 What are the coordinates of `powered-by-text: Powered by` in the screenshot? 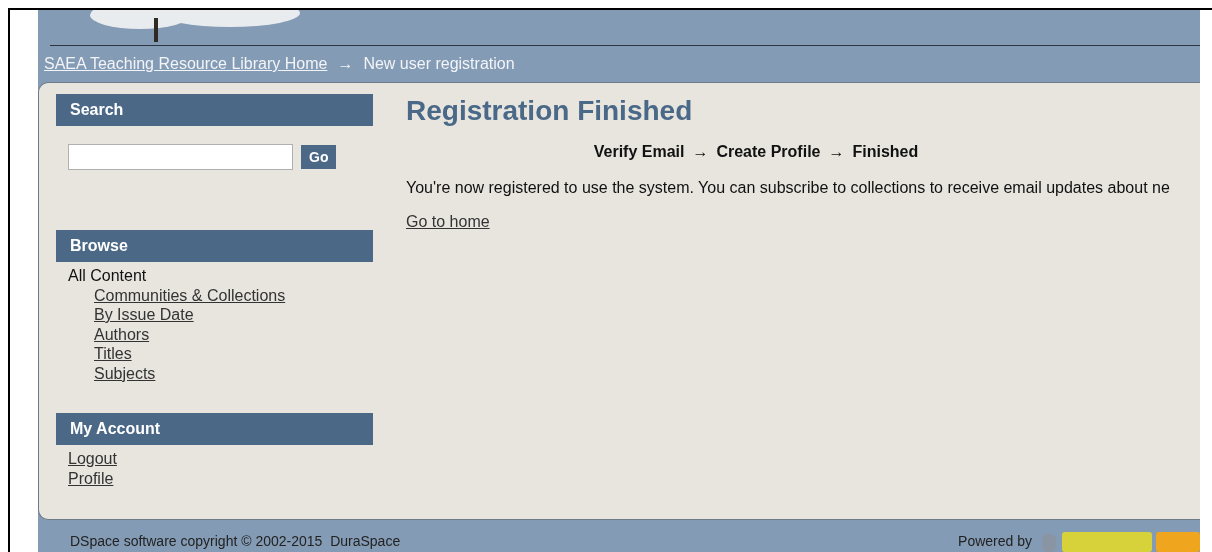 It's located at (995, 541).